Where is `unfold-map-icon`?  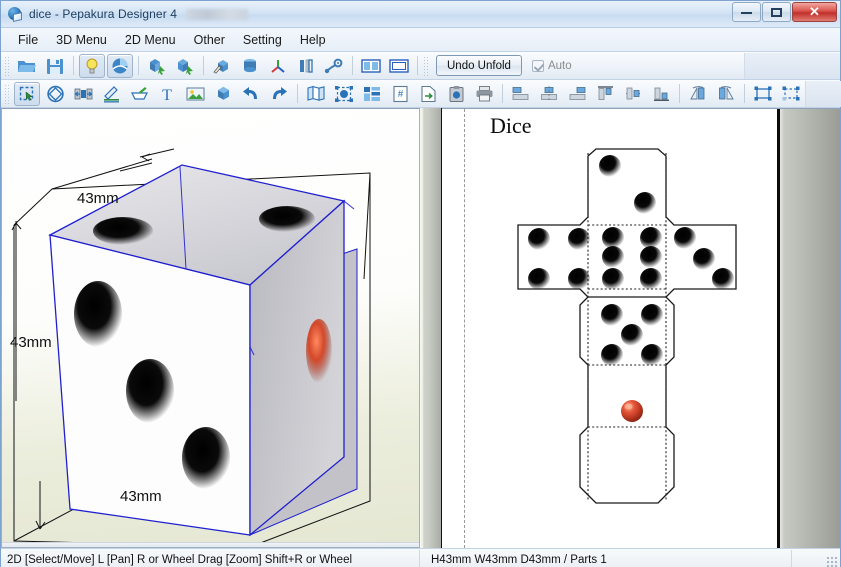 unfold-map-icon is located at coordinates (316, 94).